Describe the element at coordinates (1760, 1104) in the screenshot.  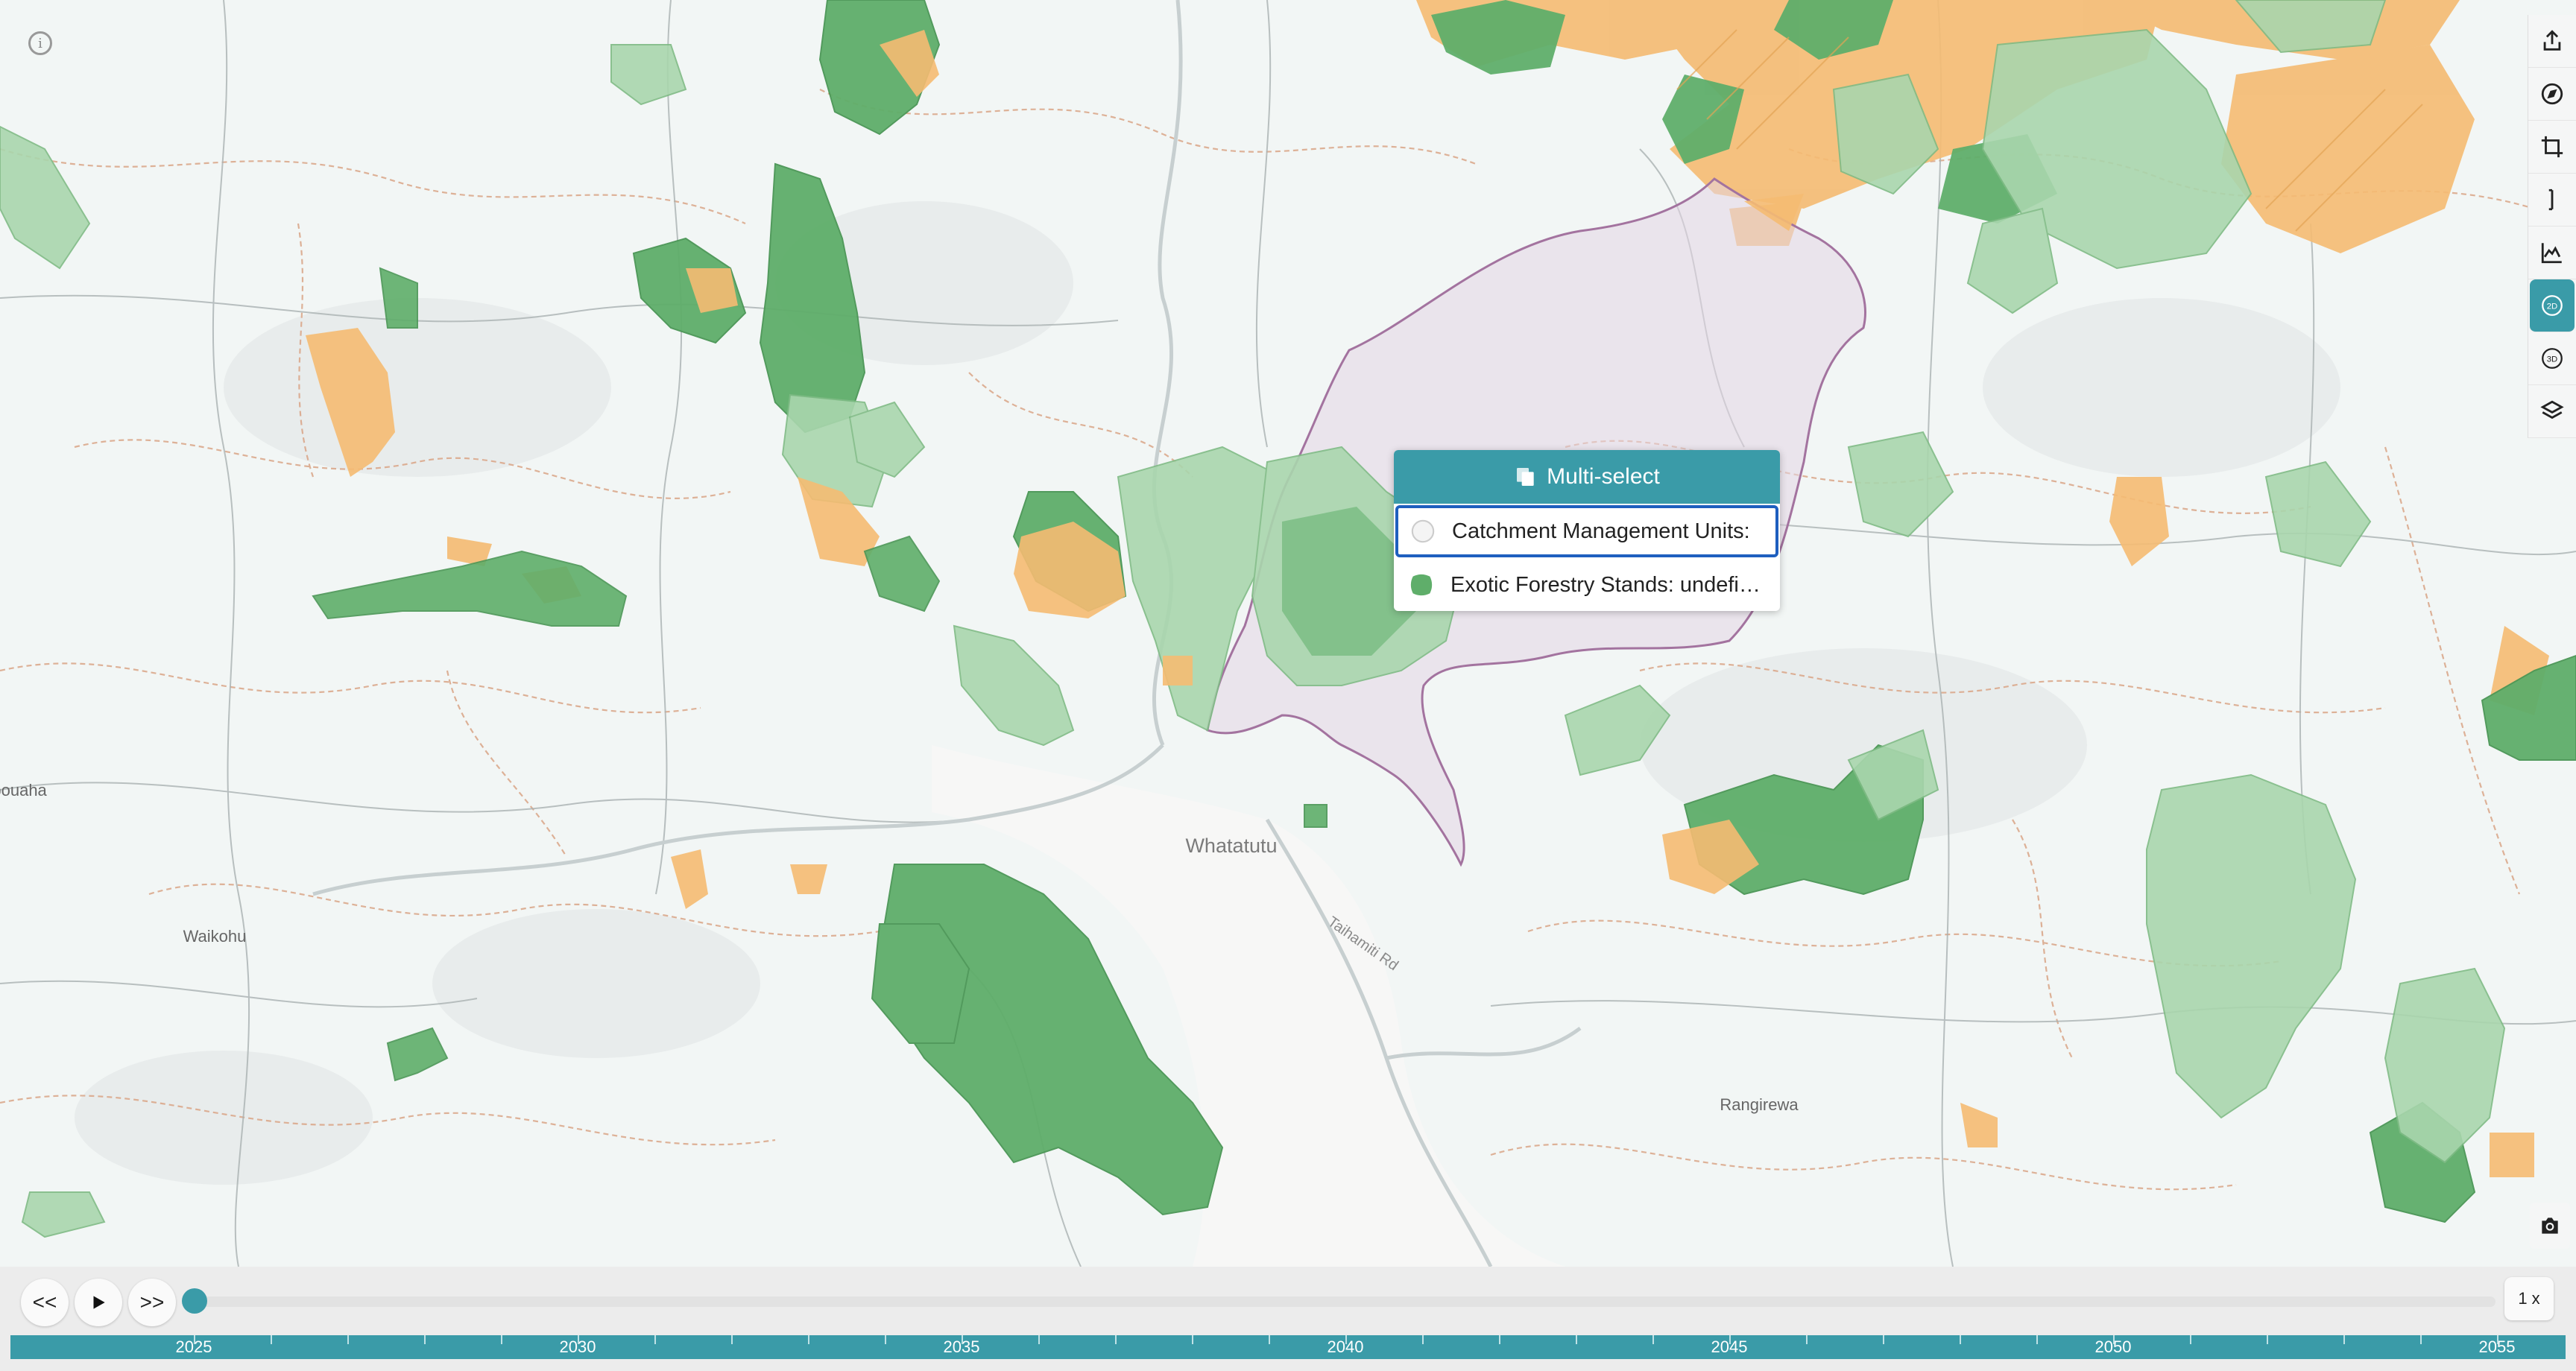
I see `place-label-rangirewa: Rangirewa` at that location.